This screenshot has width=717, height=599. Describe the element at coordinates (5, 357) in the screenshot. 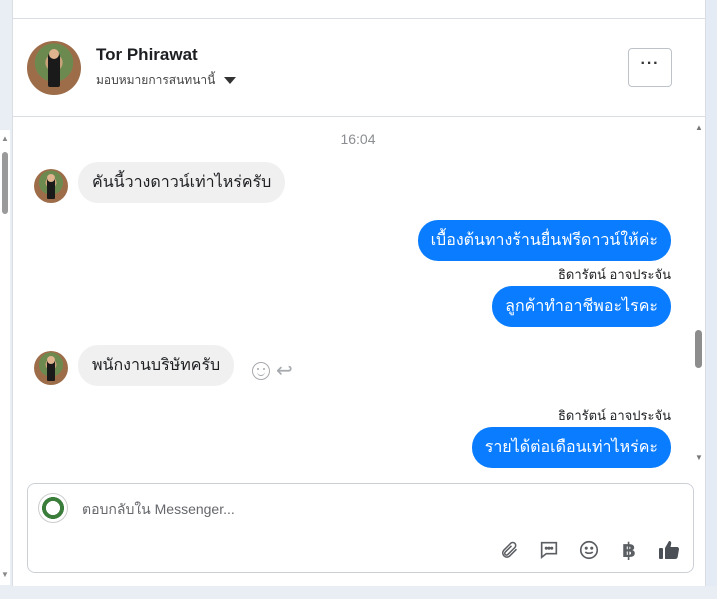

I see `left-scrollbar: ▲ ▼` at that location.